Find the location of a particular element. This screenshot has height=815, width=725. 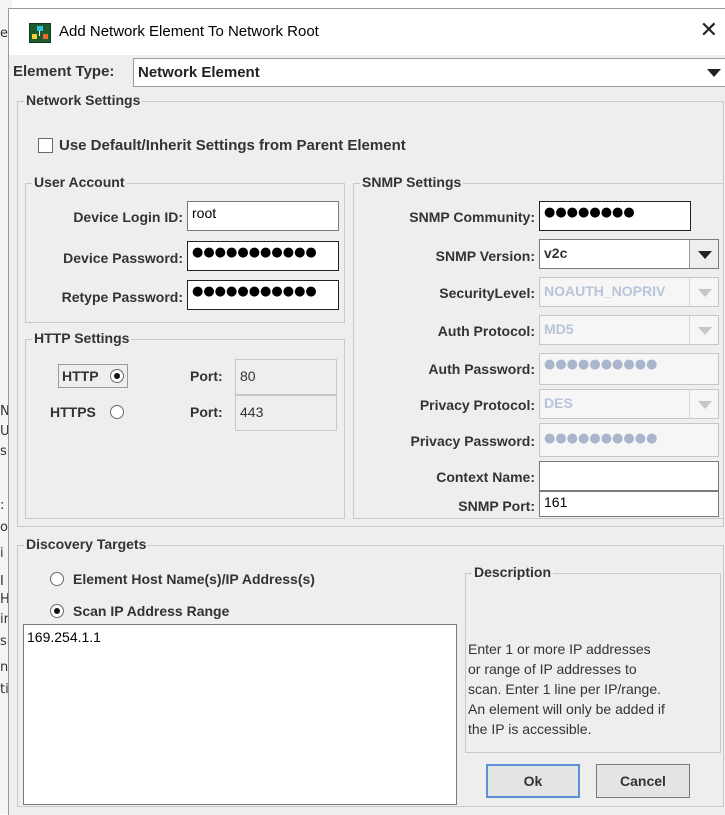

auth-password-input: ●●●●●●●●●● is located at coordinates (629, 369).